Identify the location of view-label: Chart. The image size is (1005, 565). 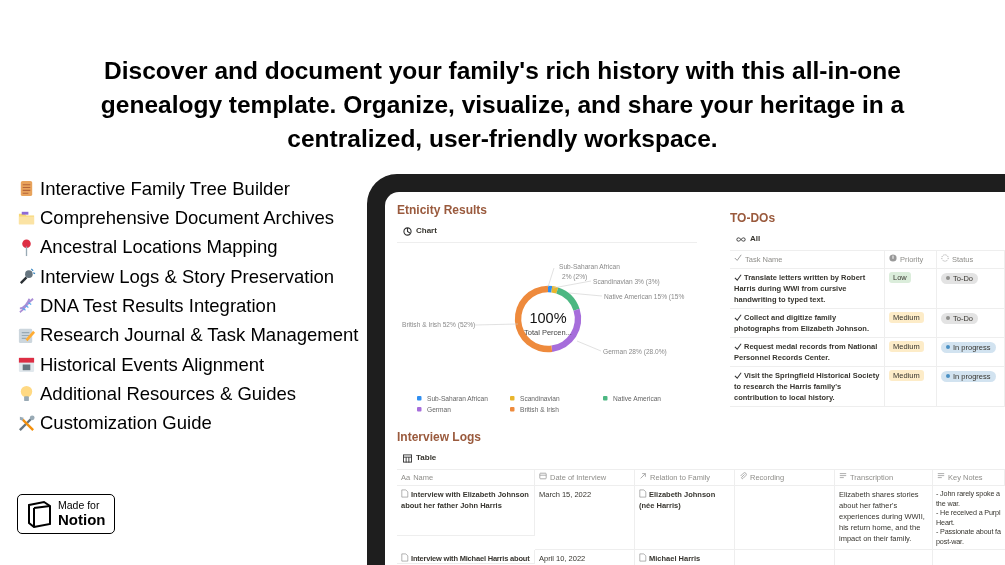
(426, 231).